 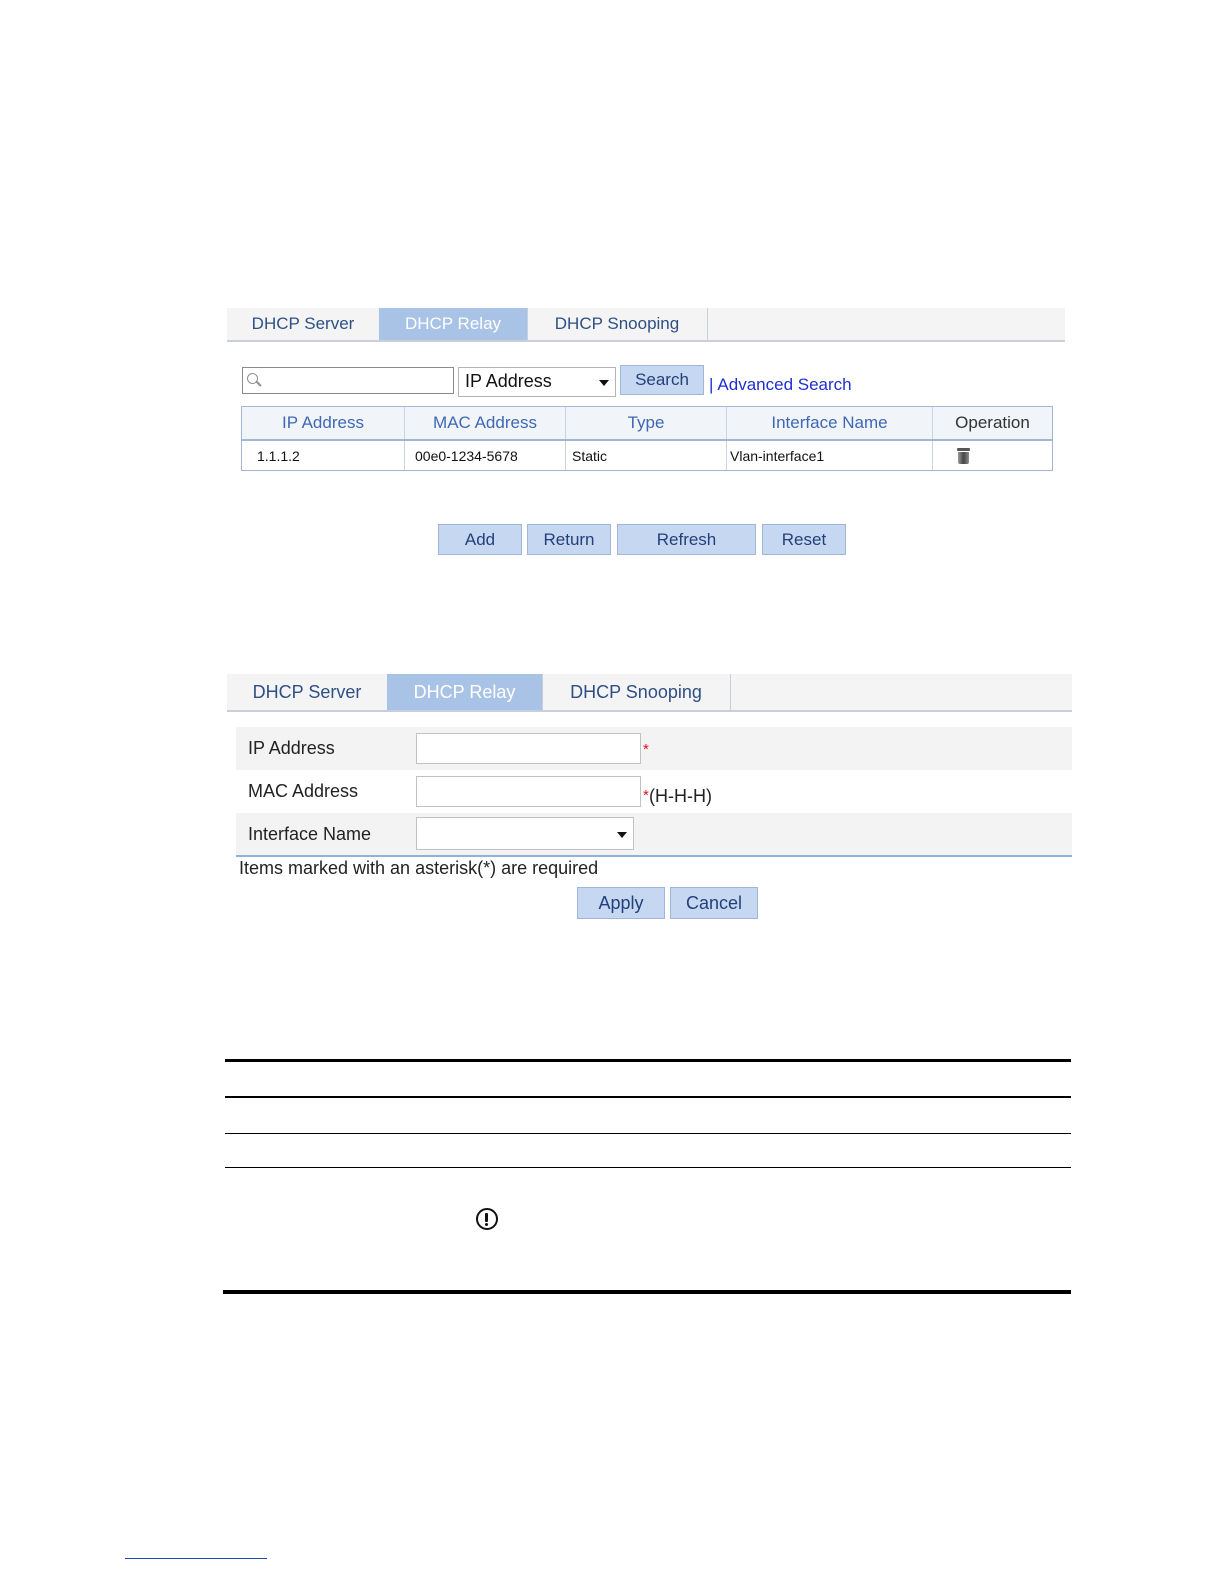 What do you see at coordinates (303, 791) in the screenshot?
I see `mac-address-label: MAC Address` at bounding box center [303, 791].